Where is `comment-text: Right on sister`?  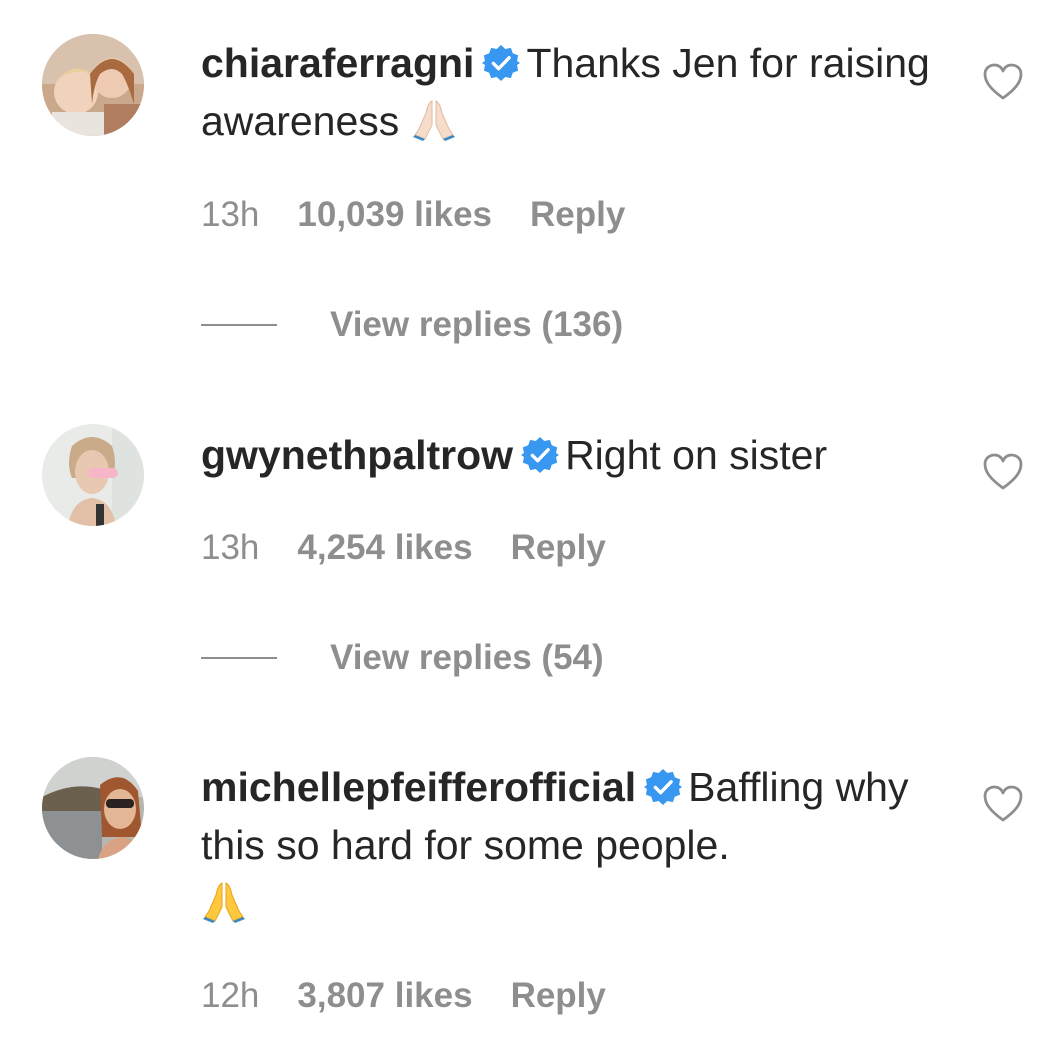 comment-text: Right on sister is located at coordinates (696, 455).